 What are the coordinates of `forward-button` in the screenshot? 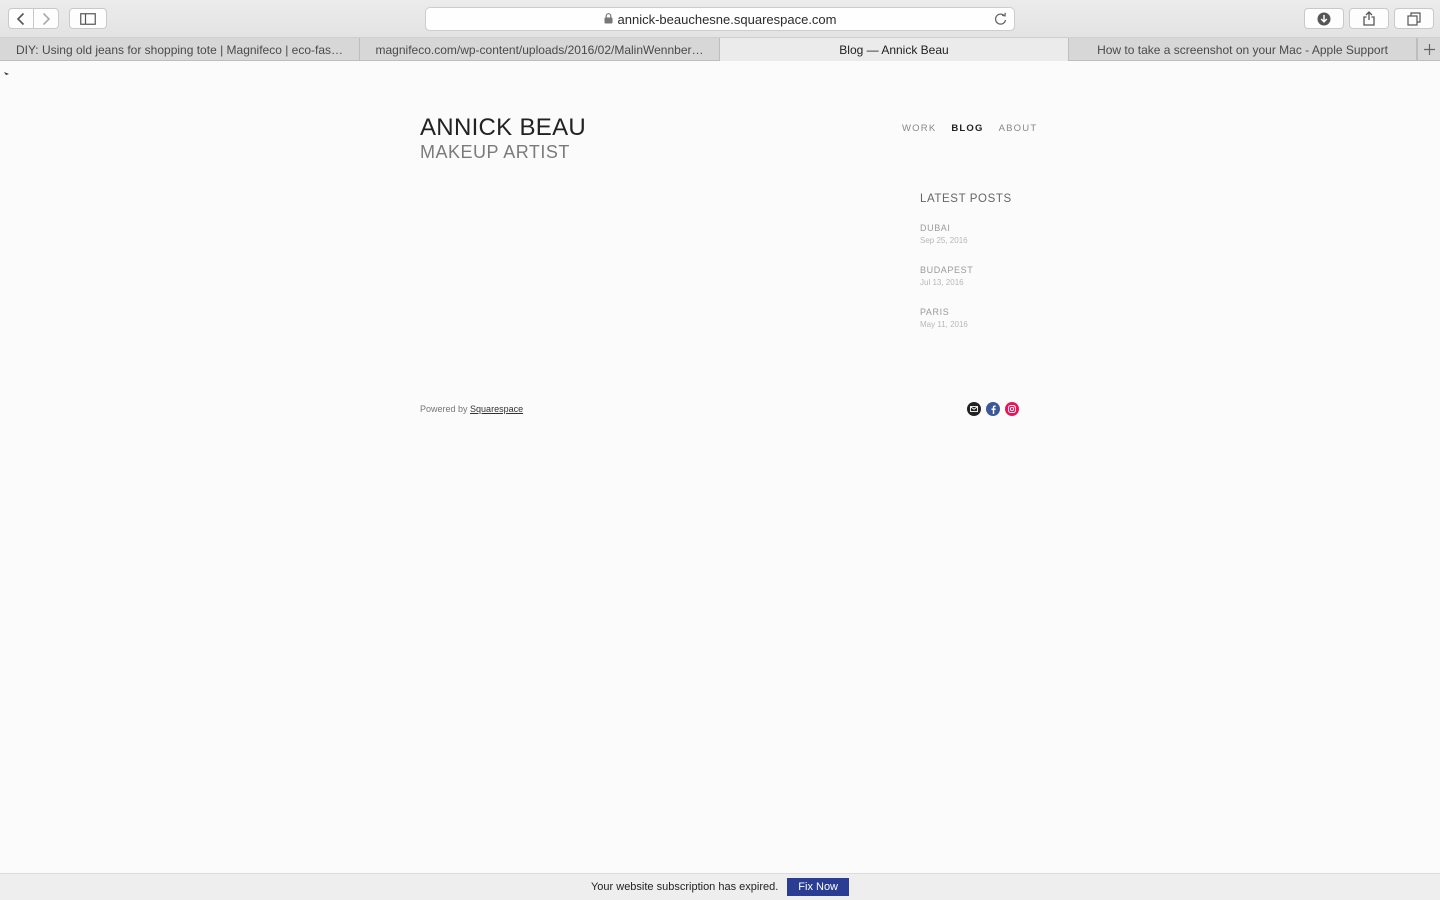 It's located at (46, 18).